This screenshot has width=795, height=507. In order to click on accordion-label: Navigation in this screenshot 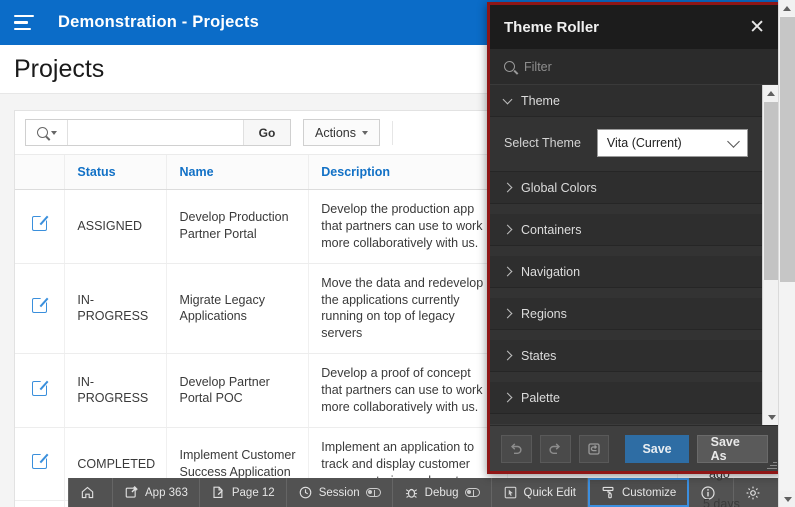, I will do `click(551, 271)`.